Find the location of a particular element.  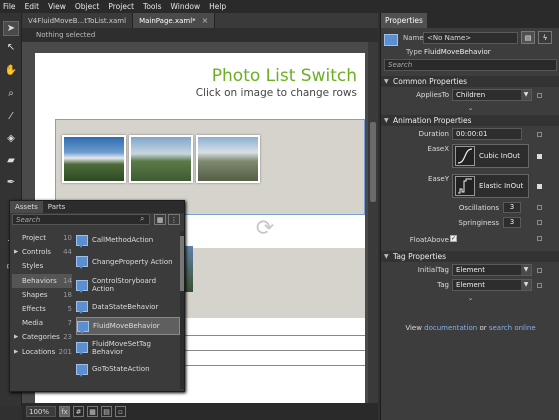

documentation-link: documentation is located at coordinates (450, 328).